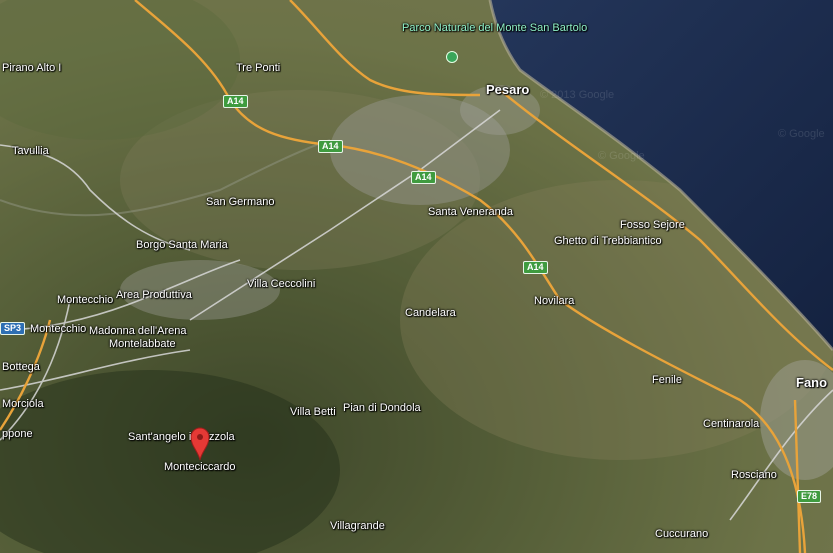 The image size is (833, 553). I want to click on place-label: Santa Veneranda, so click(470, 212).